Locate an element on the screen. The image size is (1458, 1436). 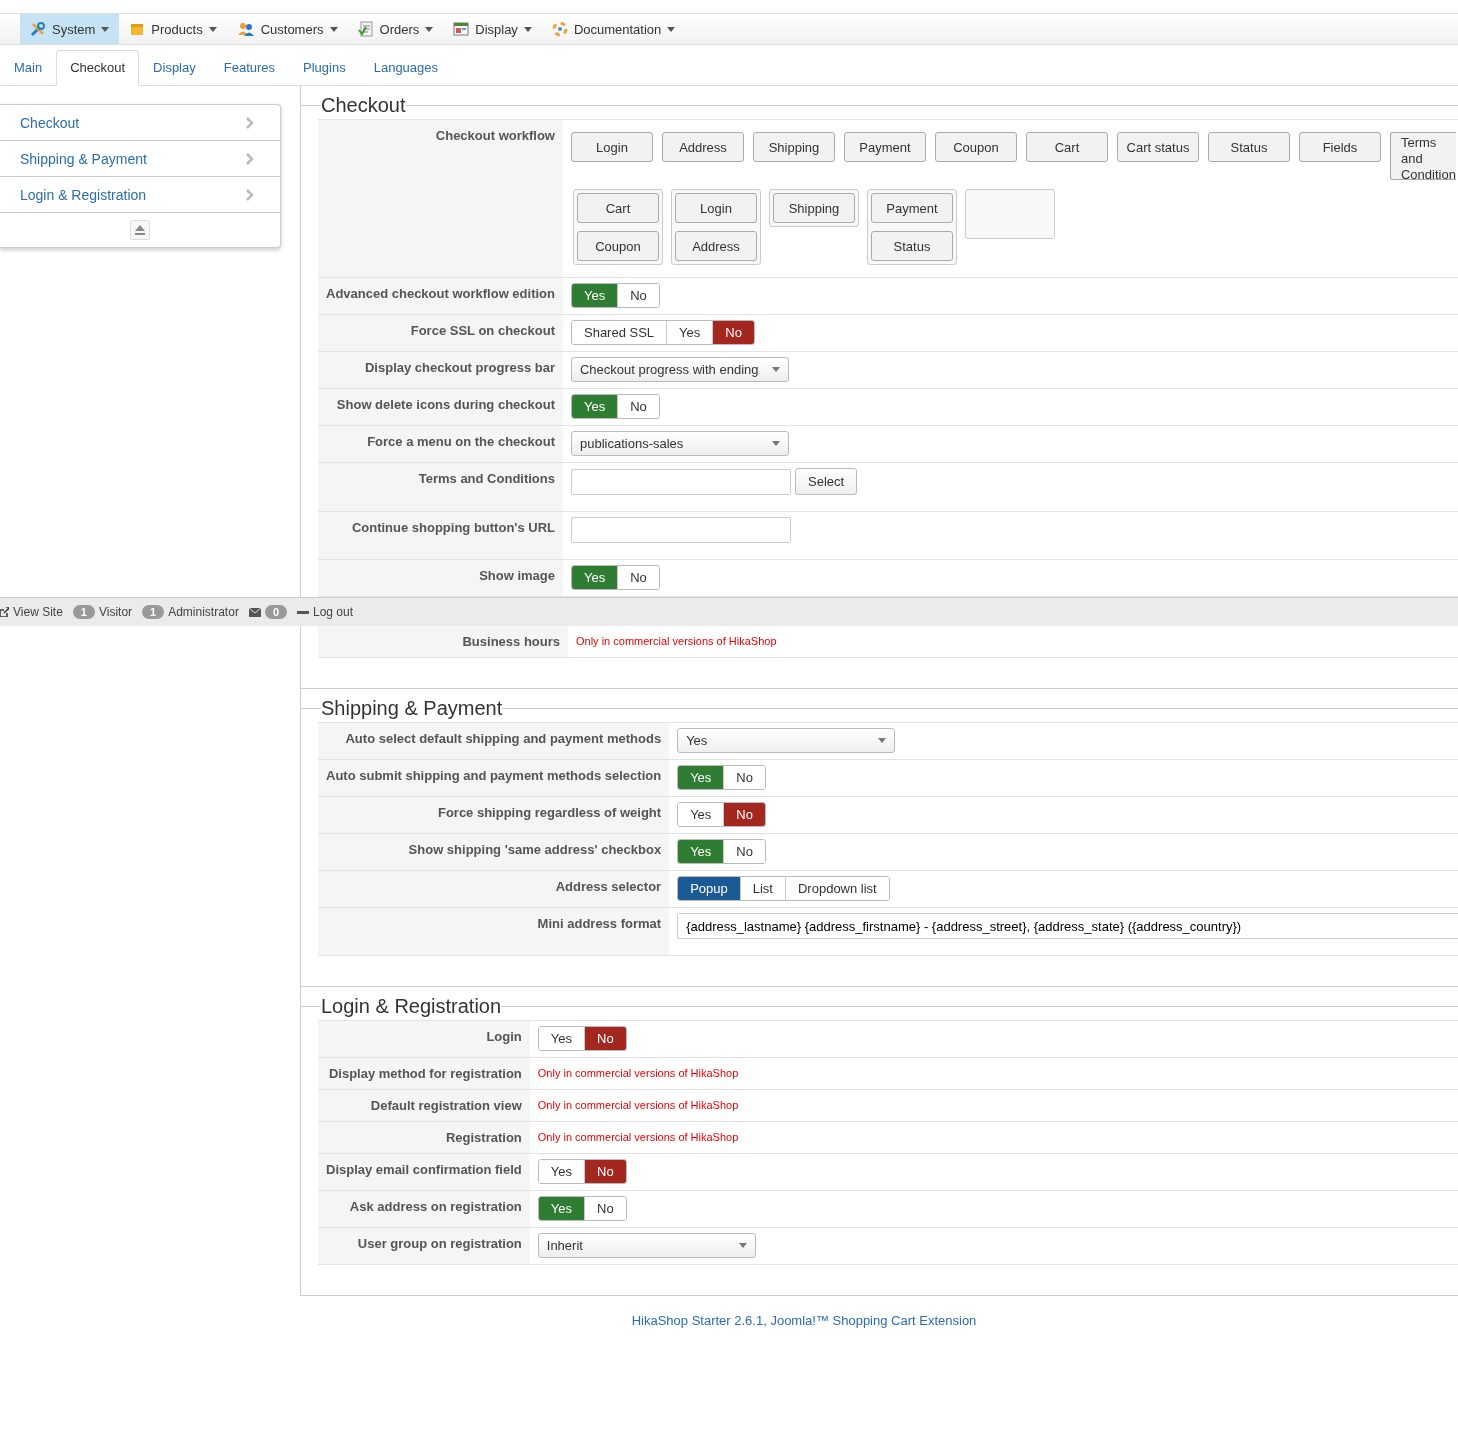
menu-item: Orders is located at coordinates (395, 29).